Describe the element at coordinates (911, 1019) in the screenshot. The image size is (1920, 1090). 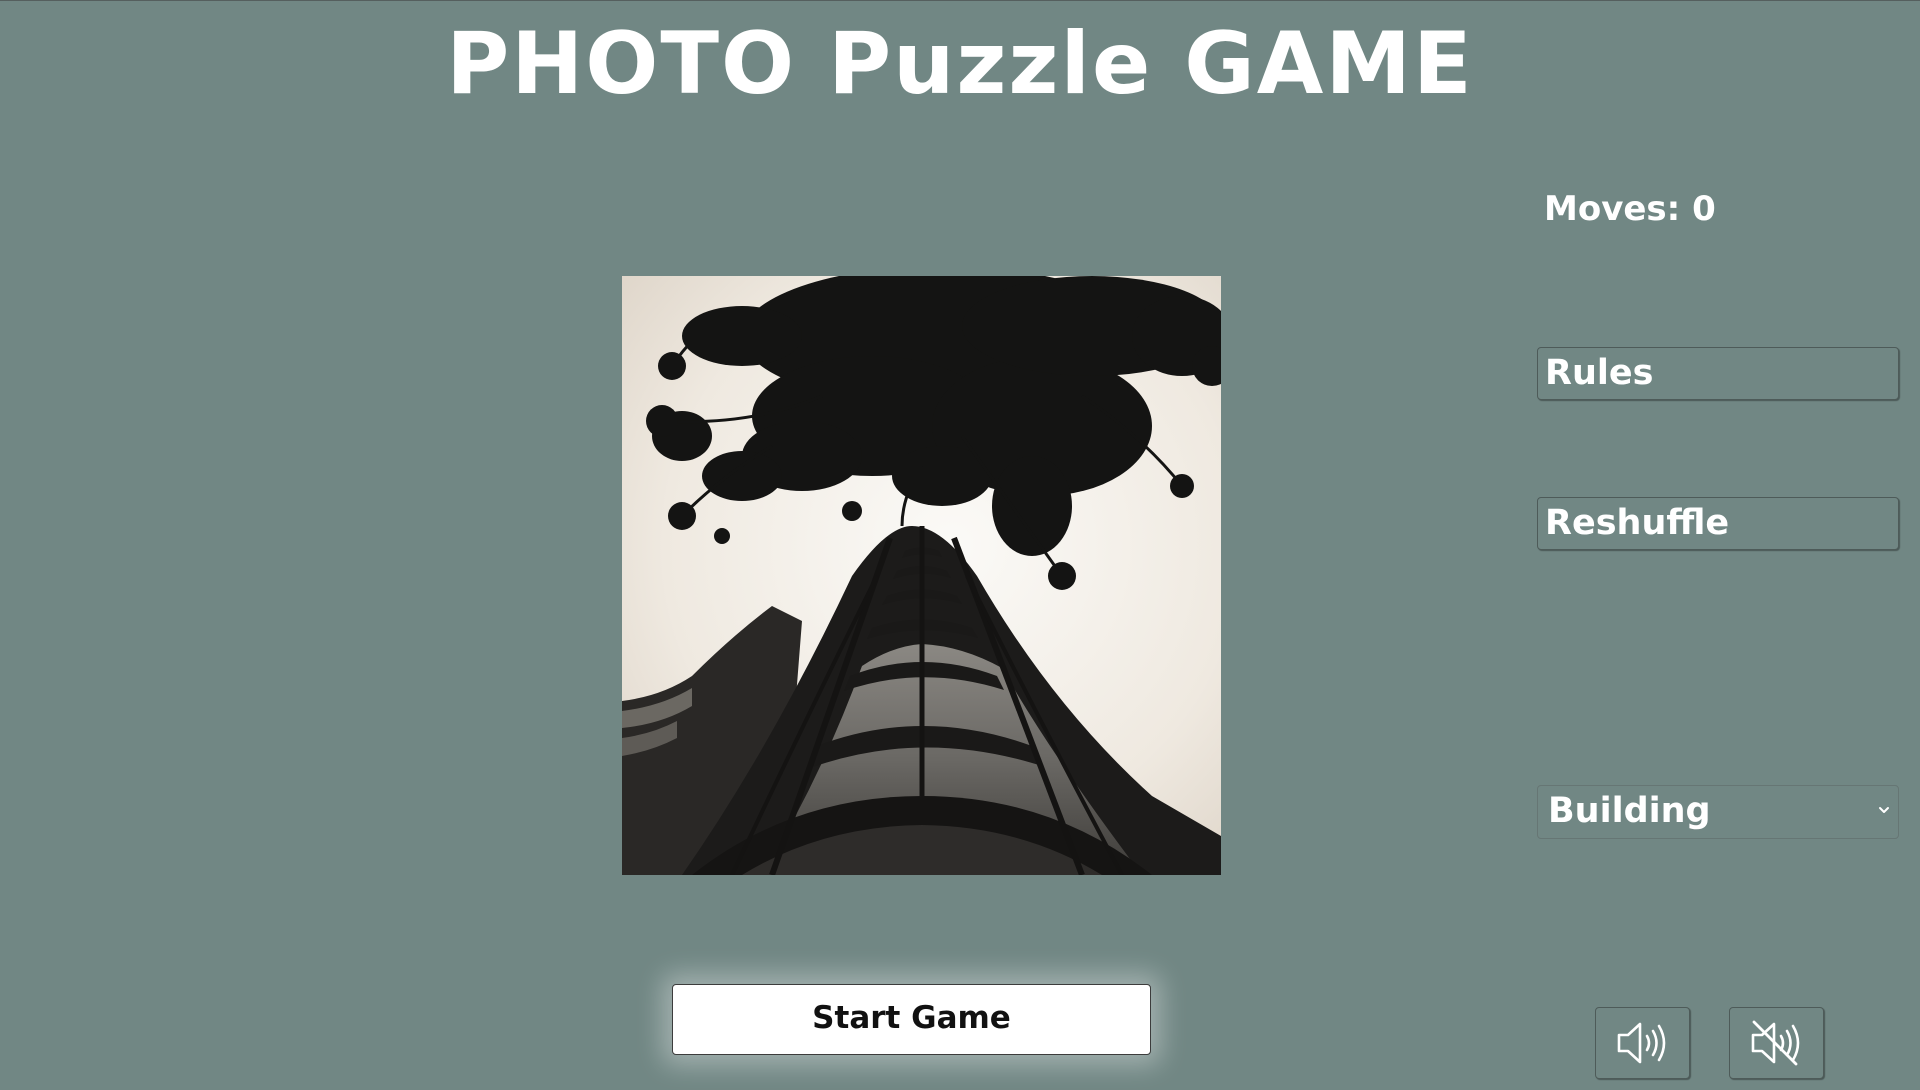
I see `start-game-button: Start Game` at that location.